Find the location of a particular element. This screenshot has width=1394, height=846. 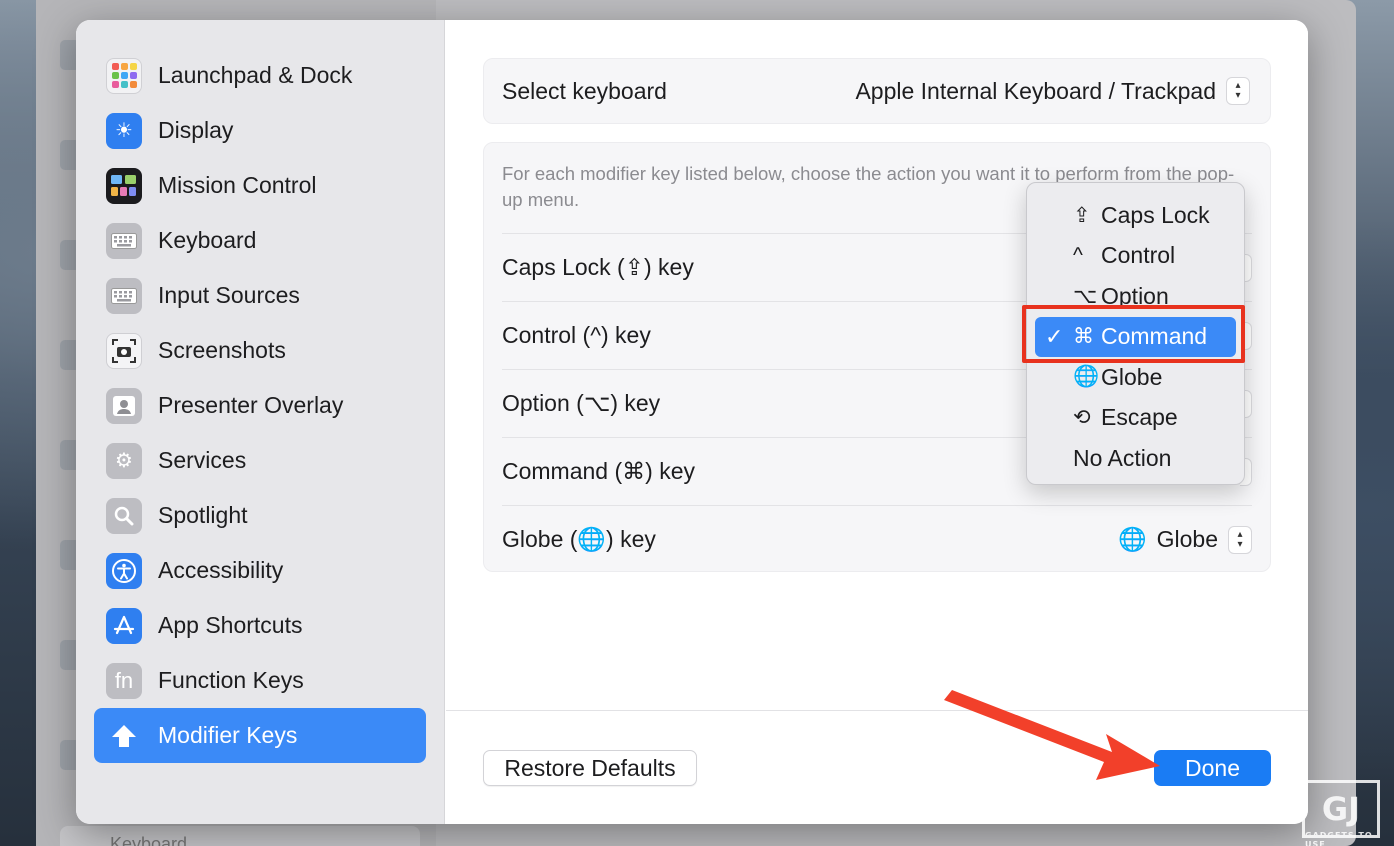

sidebar-item-modifier-keys: Modifier Keys is located at coordinates (260, 735).